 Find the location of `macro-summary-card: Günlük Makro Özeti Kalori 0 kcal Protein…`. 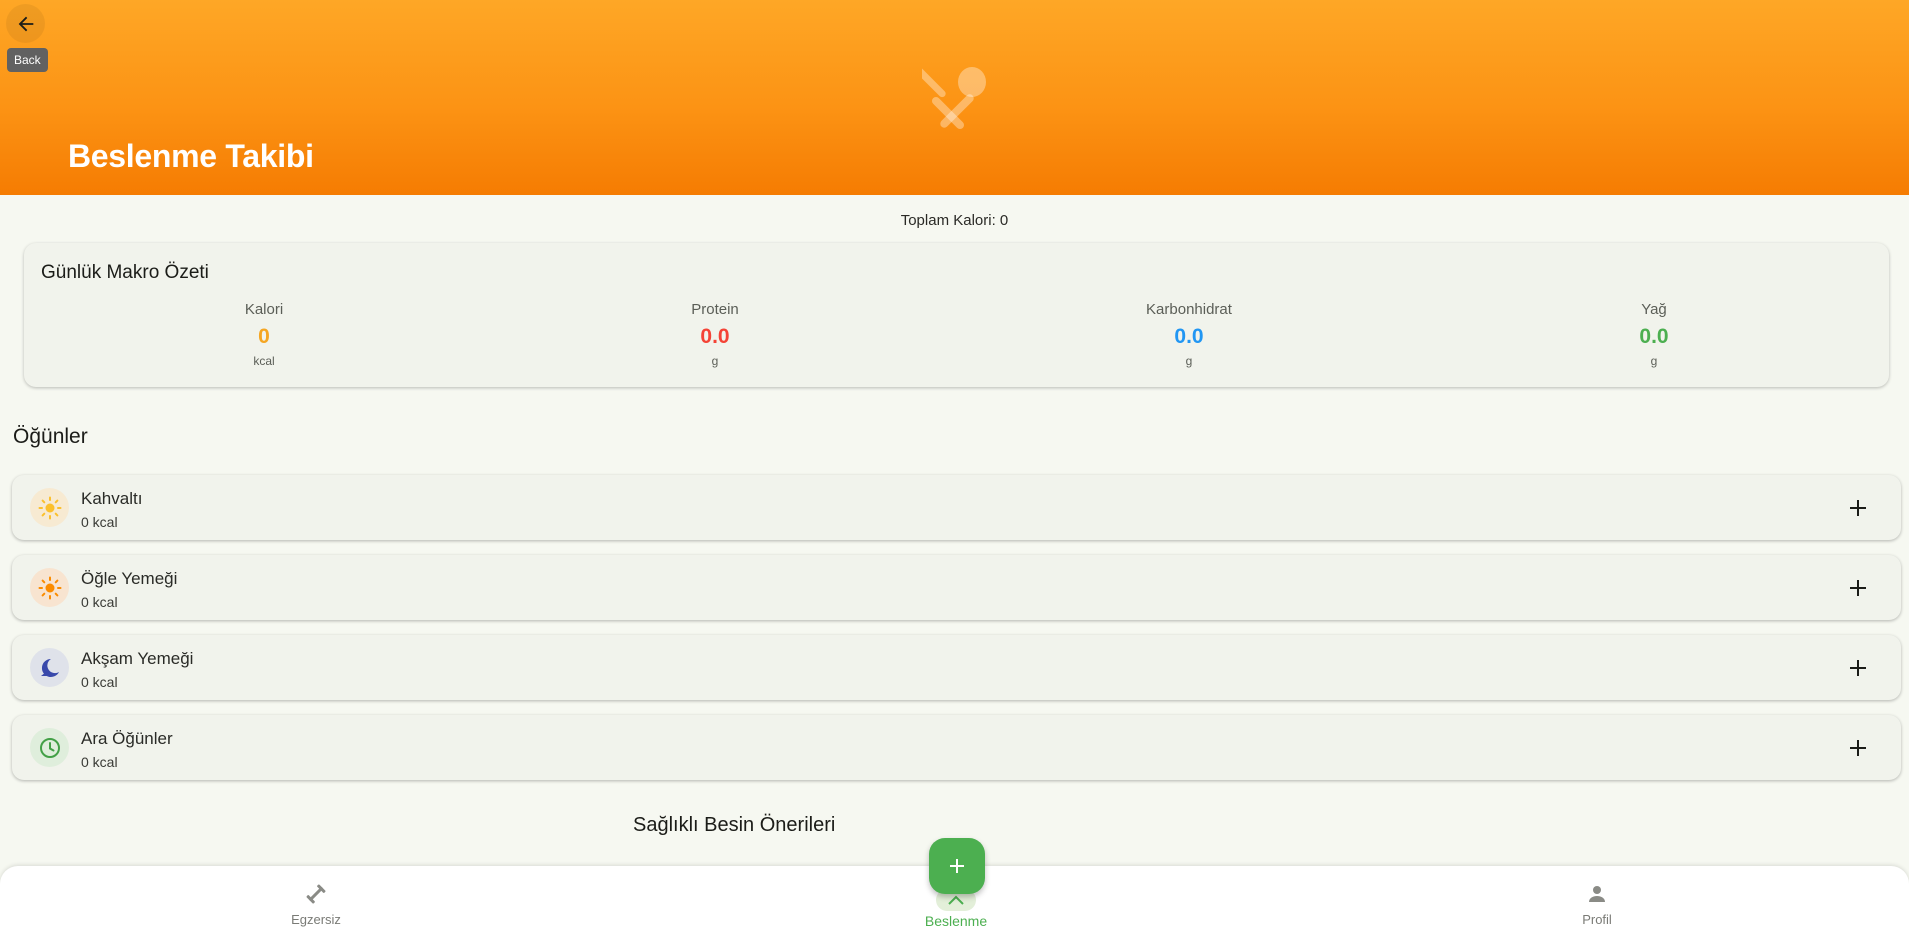

macro-summary-card: Günlük Makro Özeti Kalori 0 kcal Protein… is located at coordinates (956, 315).